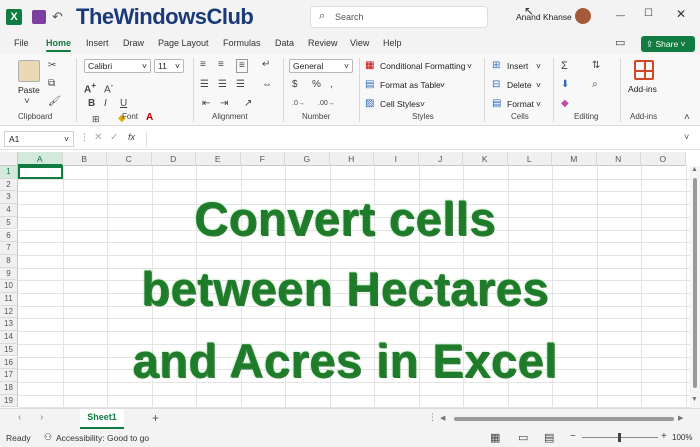  I want to click on paste-dropdown-icon: ˅, so click(27, 102).